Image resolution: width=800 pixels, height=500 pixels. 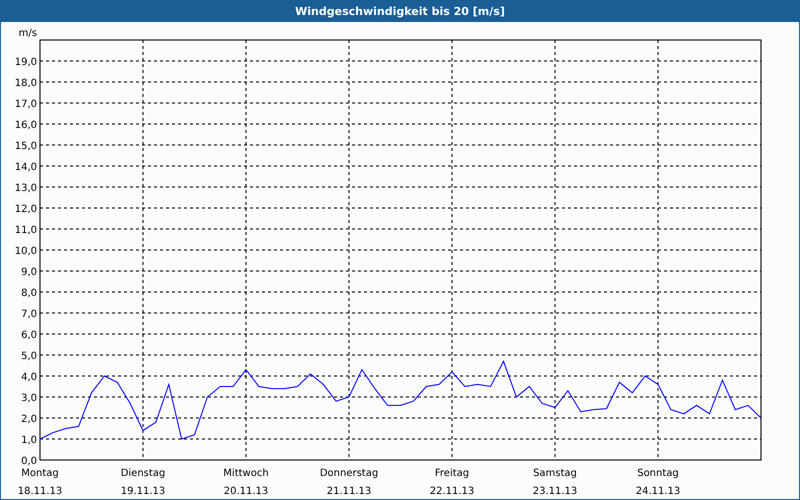 What do you see at coordinates (143, 473) in the screenshot?
I see `x-tick-label: Dienstag` at bounding box center [143, 473].